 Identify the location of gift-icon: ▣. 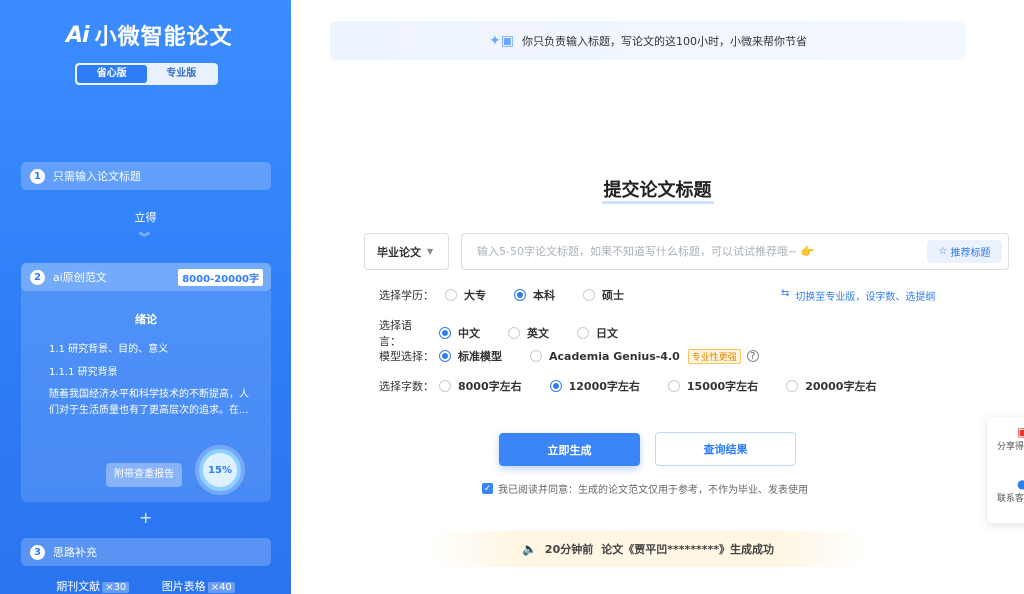
(1020, 432).